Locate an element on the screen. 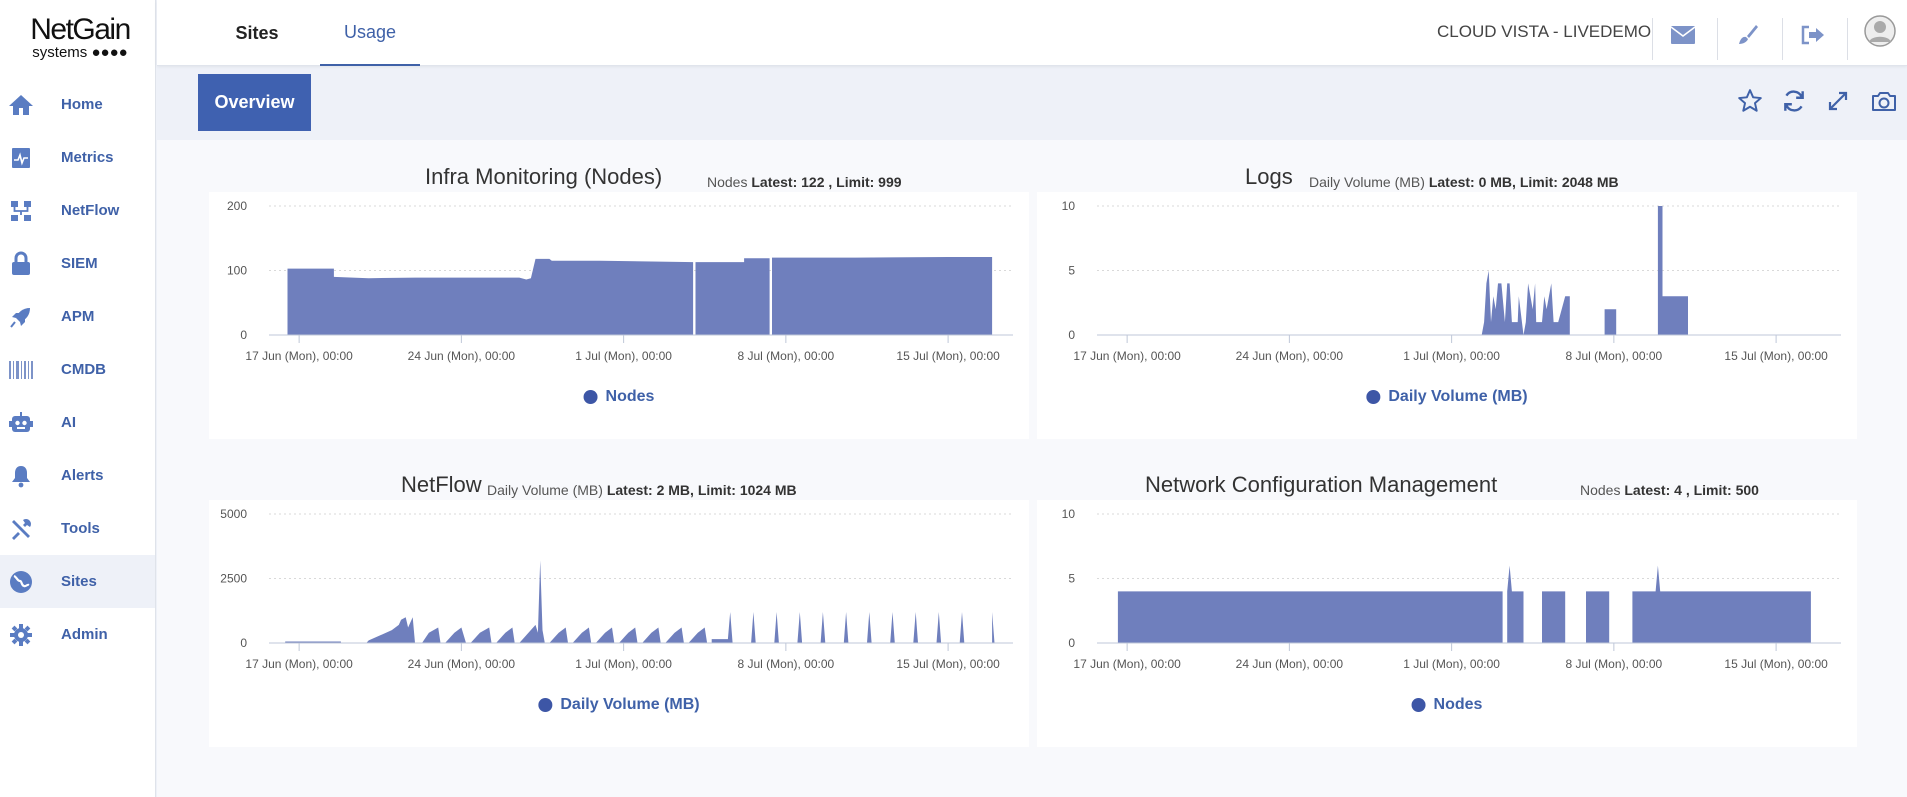  y-tick-label: 200 is located at coordinates (237, 206).